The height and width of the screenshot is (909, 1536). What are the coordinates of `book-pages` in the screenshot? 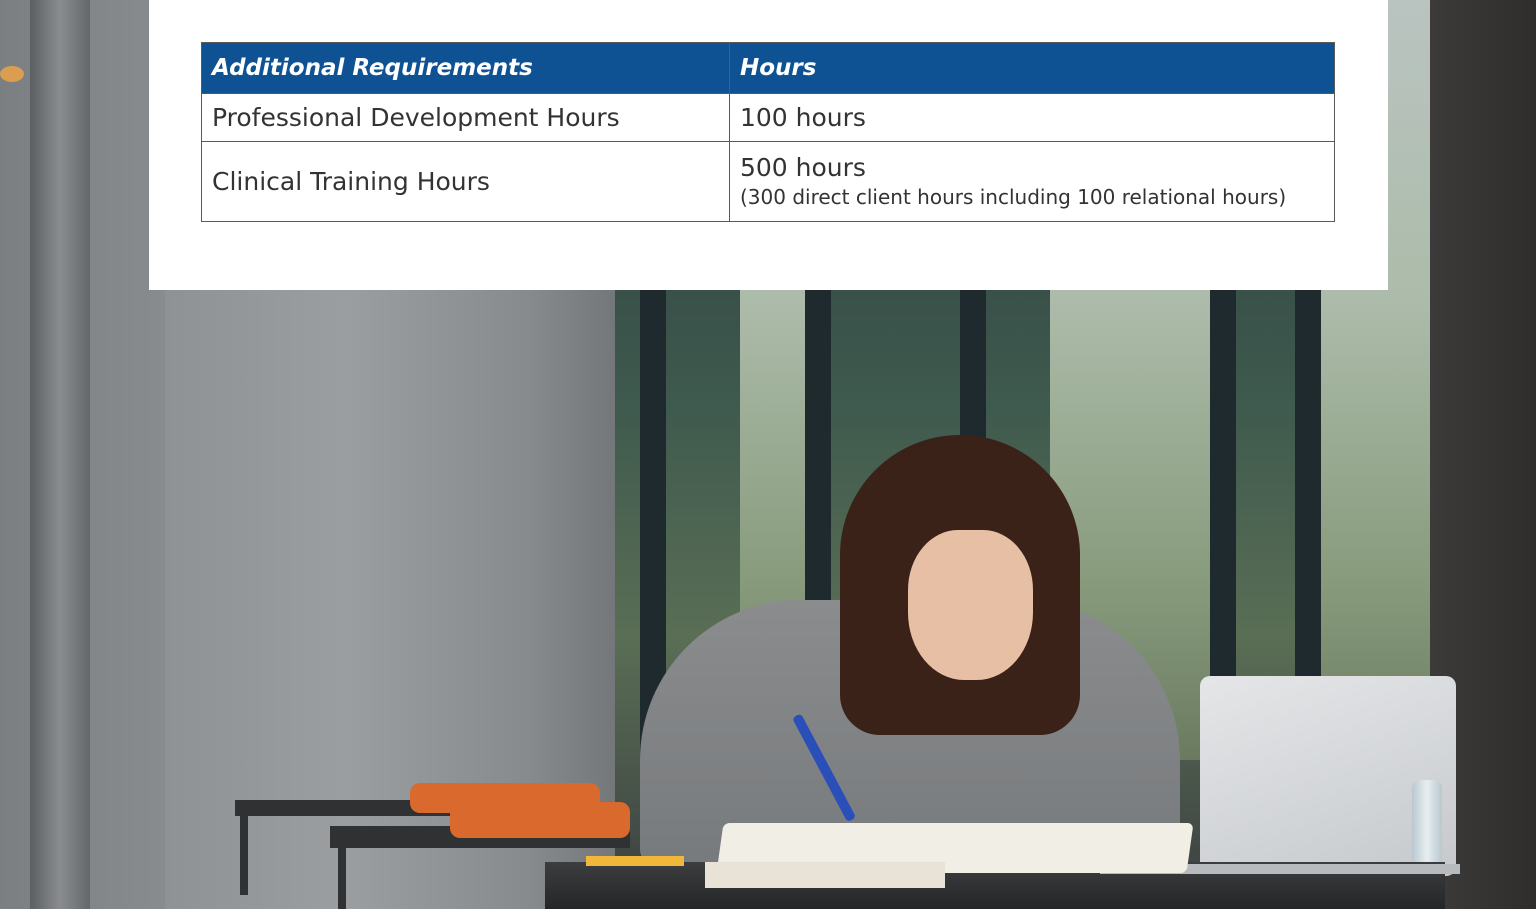 It's located at (825, 875).